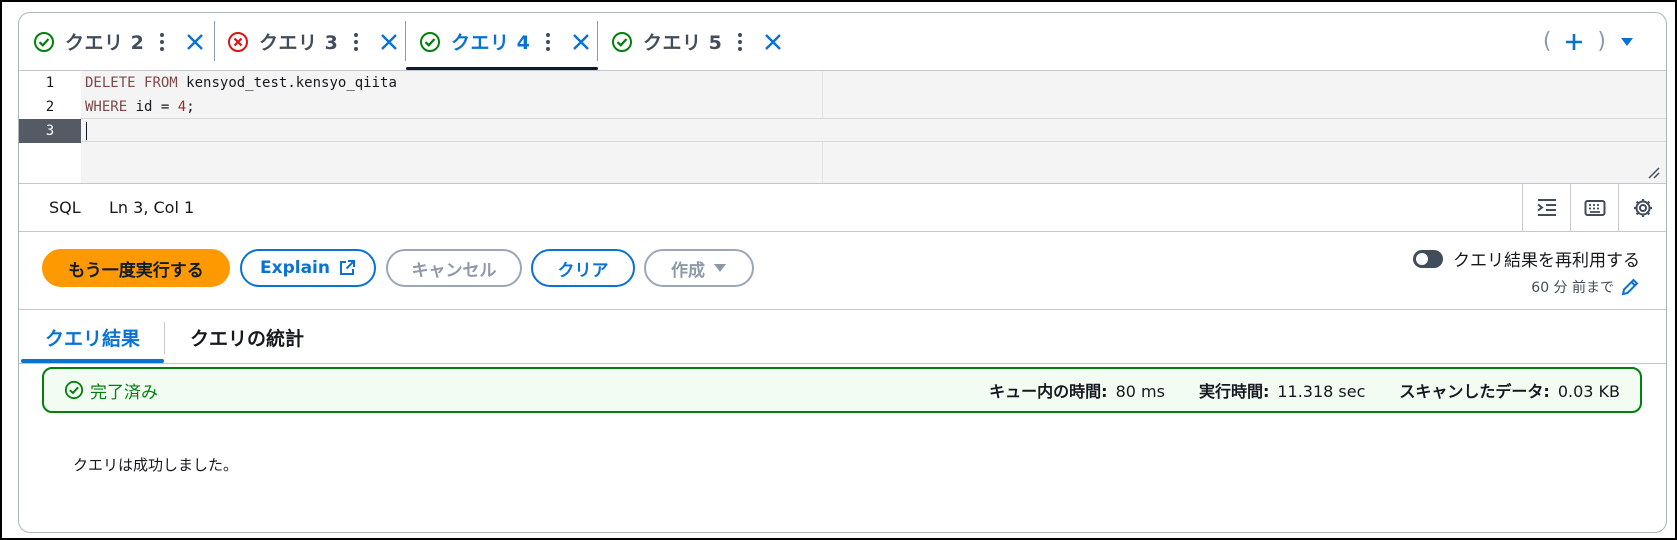 This screenshot has height=540, width=1677. I want to click on keyboard-icon, so click(1594, 208).